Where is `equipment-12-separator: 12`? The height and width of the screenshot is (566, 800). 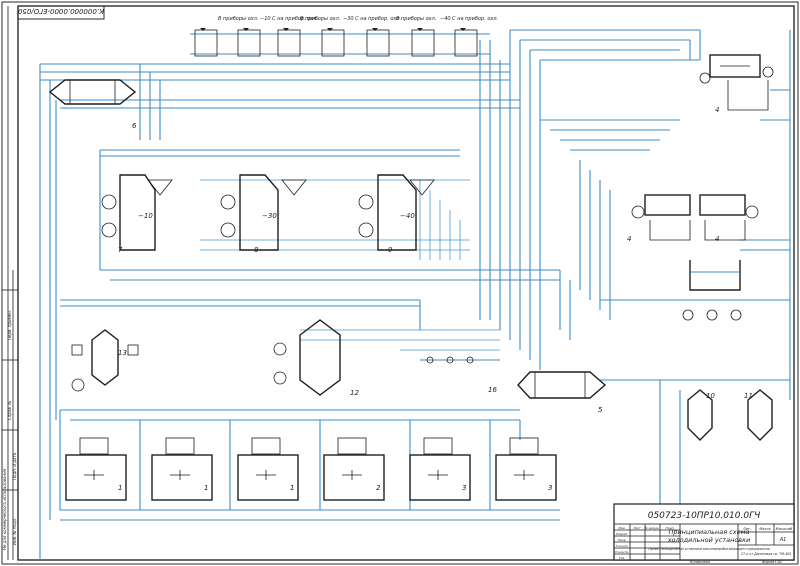 equipment-12-separator: 12 is located at coordinates (316, 358).